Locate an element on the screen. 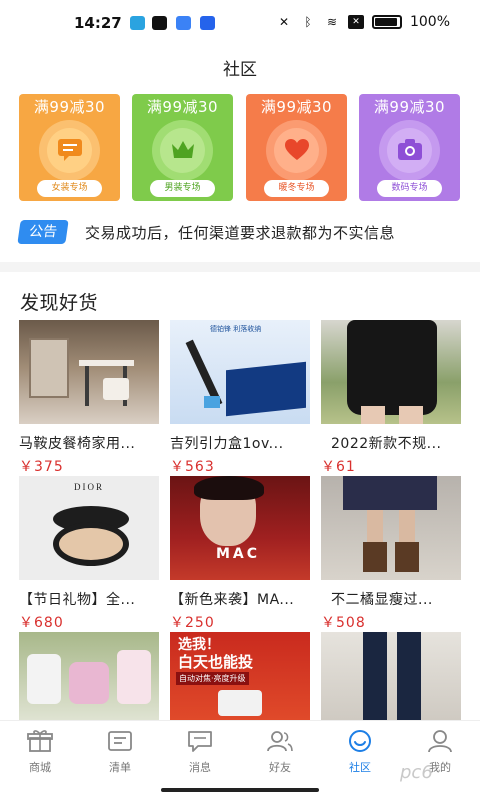 The width and height of the screenshot is (480, 800). product-card: MAC 【新色来袭】MA... ￥250 is located at coordinates (240, 554).